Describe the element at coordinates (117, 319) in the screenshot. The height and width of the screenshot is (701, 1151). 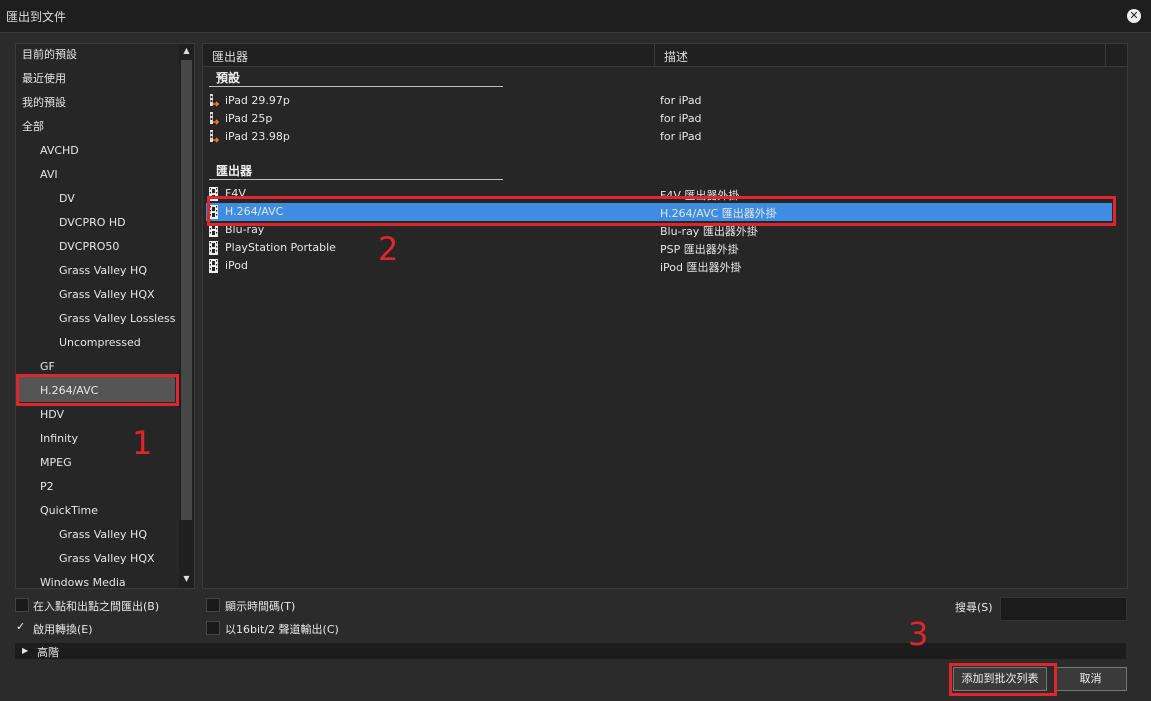
I see `sidebar-item: Grass Valley Lossless` at that location.